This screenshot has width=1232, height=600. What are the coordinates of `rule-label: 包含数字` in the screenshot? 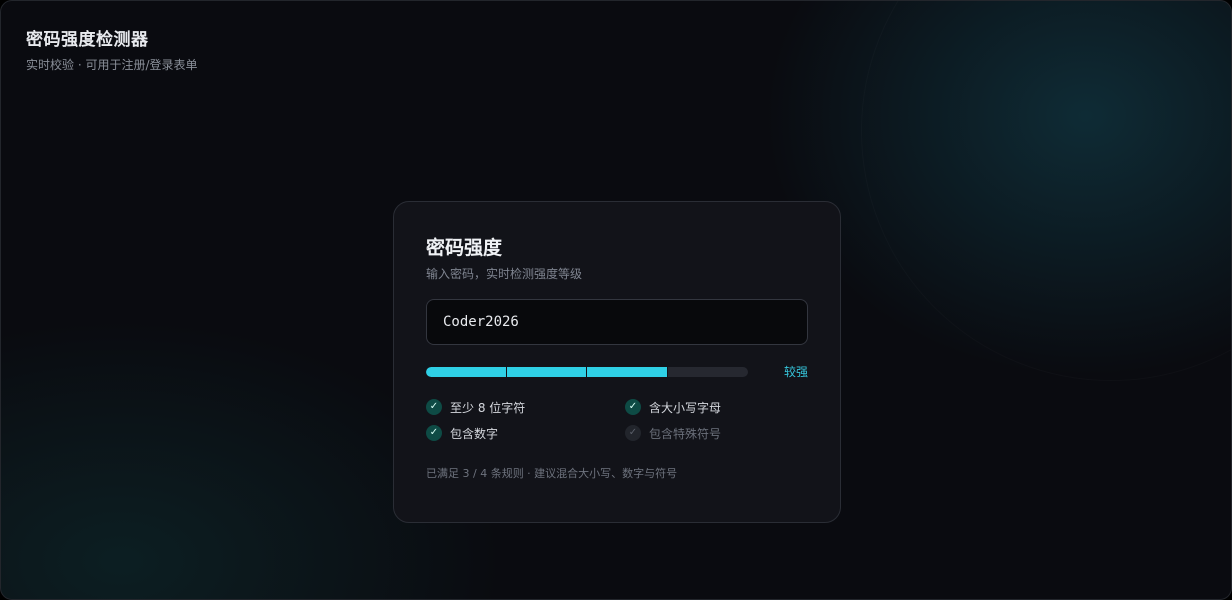 It's located at (474, 433).